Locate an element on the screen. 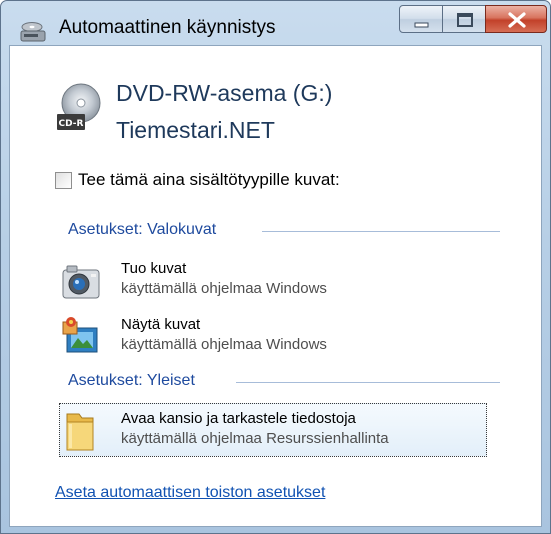 The image size is (551, 534). option-import-pictures: Tuo kuvat käyttämällä ohjelmaa Windows is located at coordinates (273, 282).